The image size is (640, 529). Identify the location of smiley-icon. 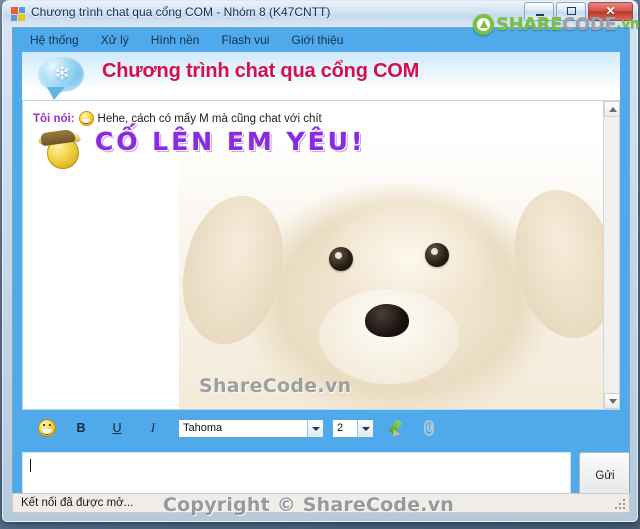
(47, 428).